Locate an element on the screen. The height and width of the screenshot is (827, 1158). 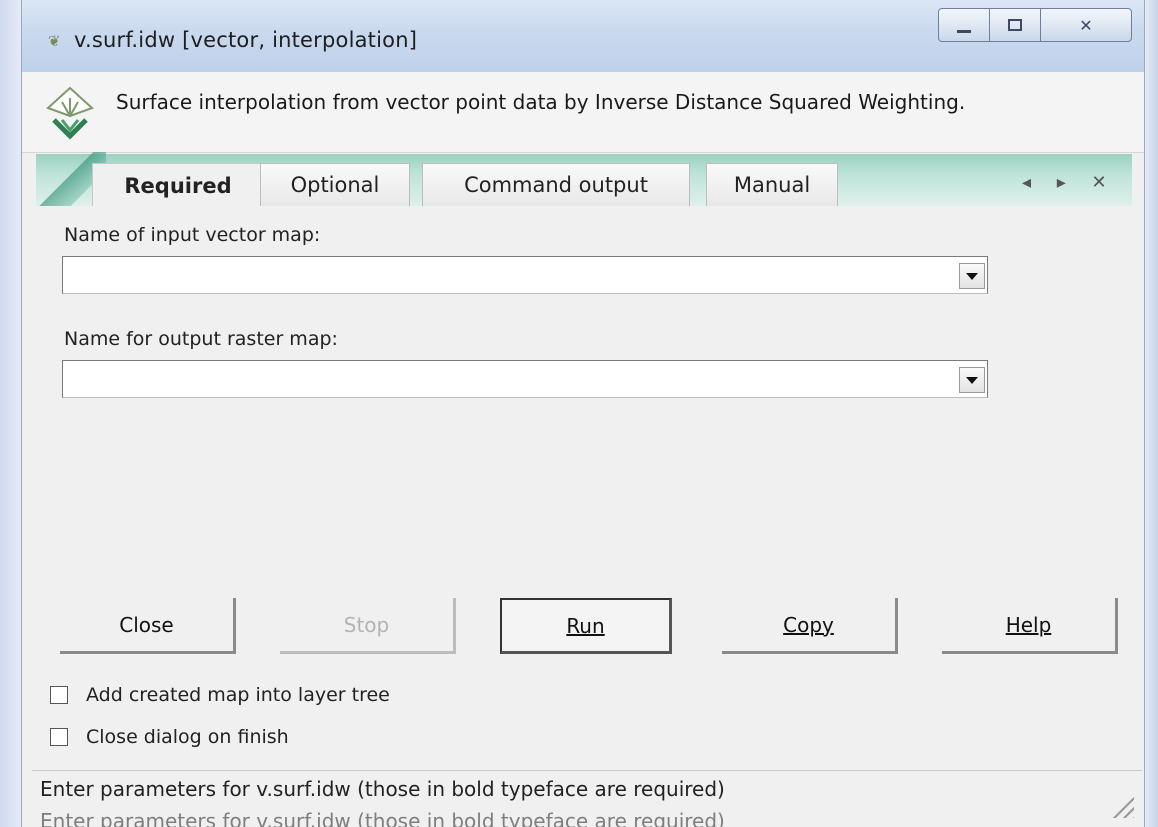
tab-required: Required is located at coordinates (178, 185).